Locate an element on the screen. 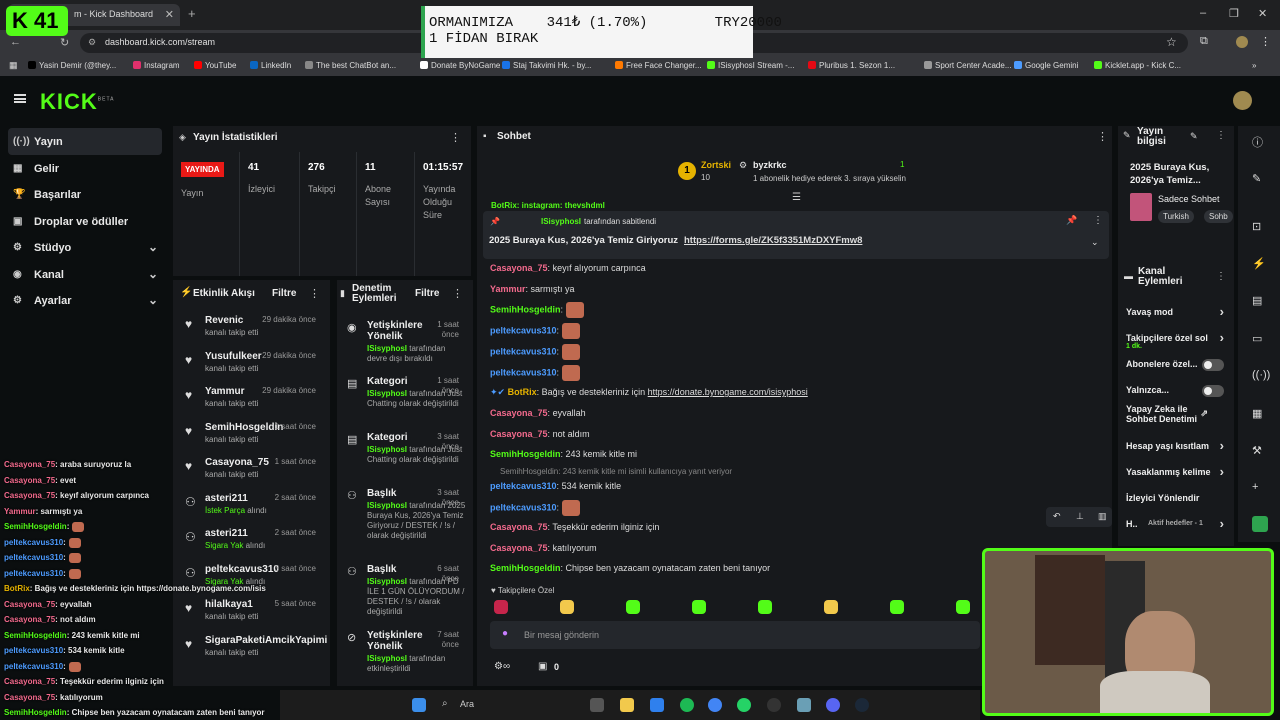 The height and width of the screenshot is (720, 1280). sidebar-item-başarılar: 🏆 Başarılar is located at coordinates (85, 194).